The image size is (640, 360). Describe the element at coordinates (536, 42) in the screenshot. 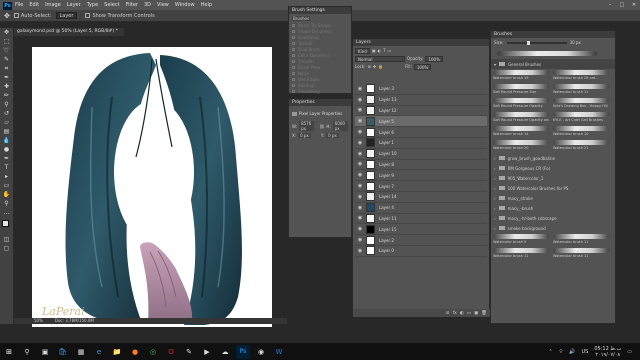

I see `brush-size-slider` at that location.